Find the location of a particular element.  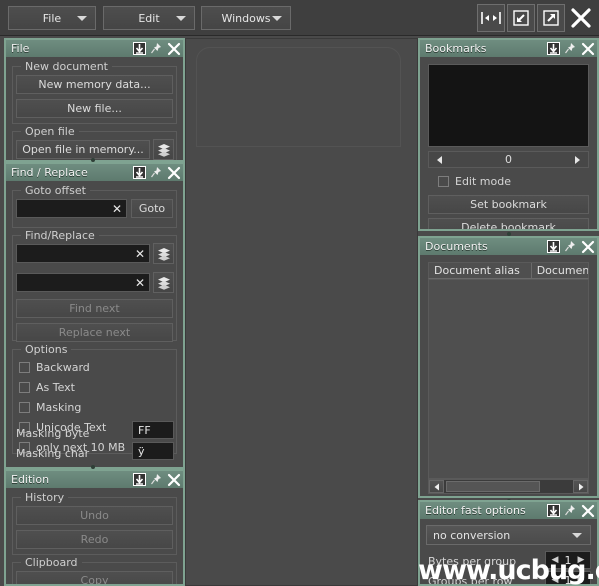

checkbox-as-text: As Text is located at coordinates (47, 387).